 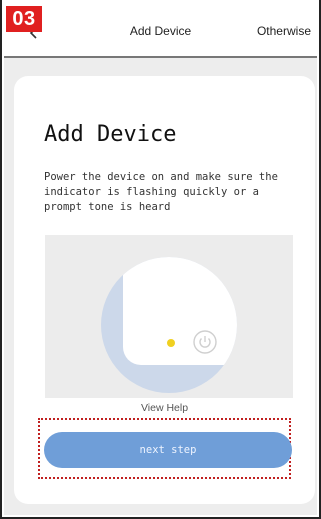 I want to click on power-icon, so click(x=205, y=342).